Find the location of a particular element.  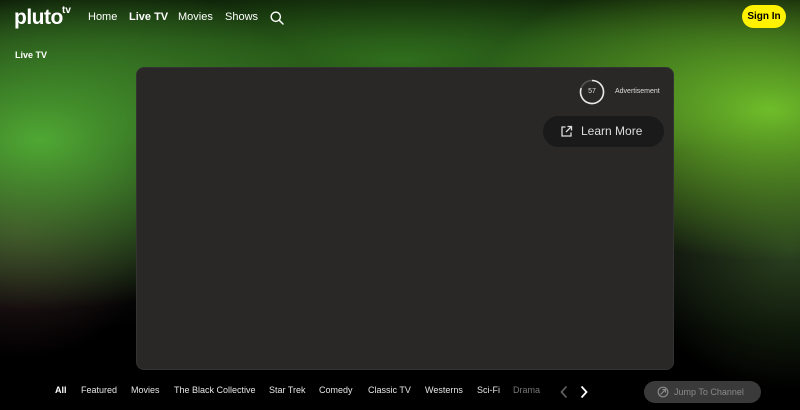

nav-movies: Movies is located at coordinates (195, 17).